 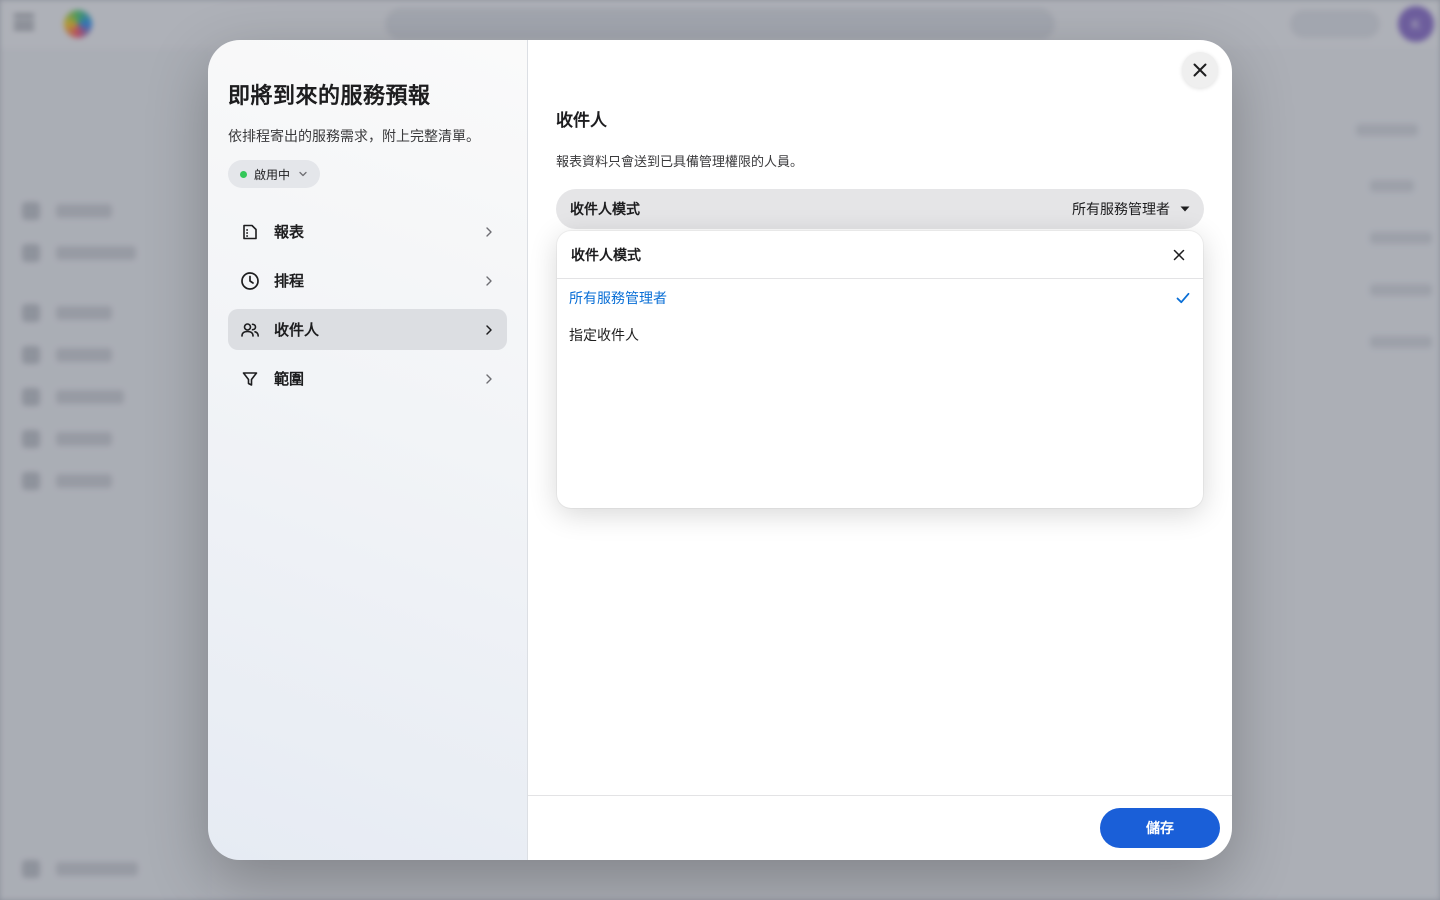 I want to click on option-label: 指定收件人, so click(x=604, y=334).